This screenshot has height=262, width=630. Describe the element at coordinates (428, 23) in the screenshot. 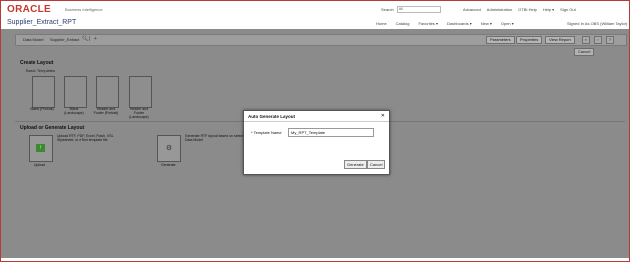

I see `nav-favorites: Favorites ▾` at that location.